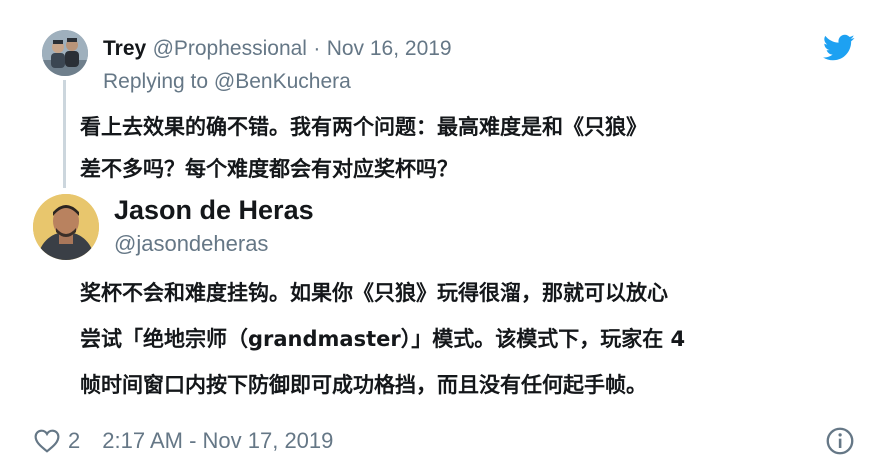  What do you see at coordinates (214, 210) in the screenshot?
I see `main-author-name: Jason de Heras` at bounding box center [214, 210].